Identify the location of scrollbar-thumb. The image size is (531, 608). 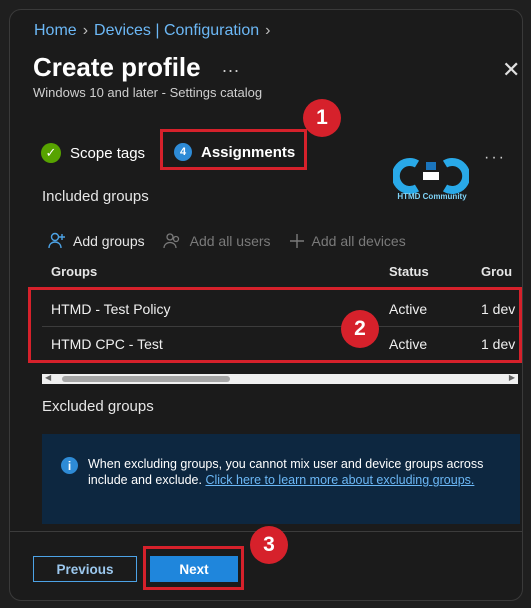
(146, 379).